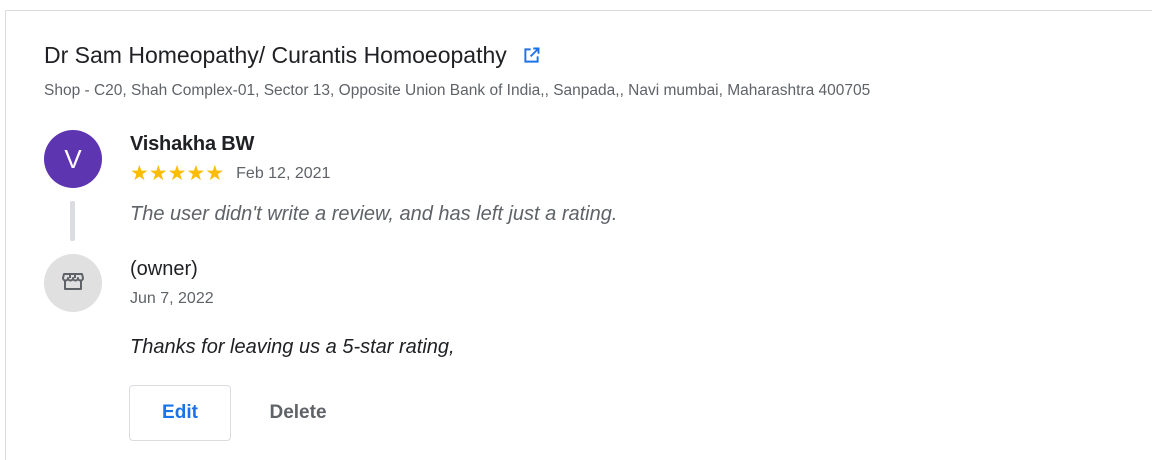 The width and height of the screenshot is (1152, 460). What do you see at coordinates (230, 174) in the screenshot?
I see `rating-row: ★ ★ ★ ★ ★ Feb 12, 2021` at bounding box center [230, 174].